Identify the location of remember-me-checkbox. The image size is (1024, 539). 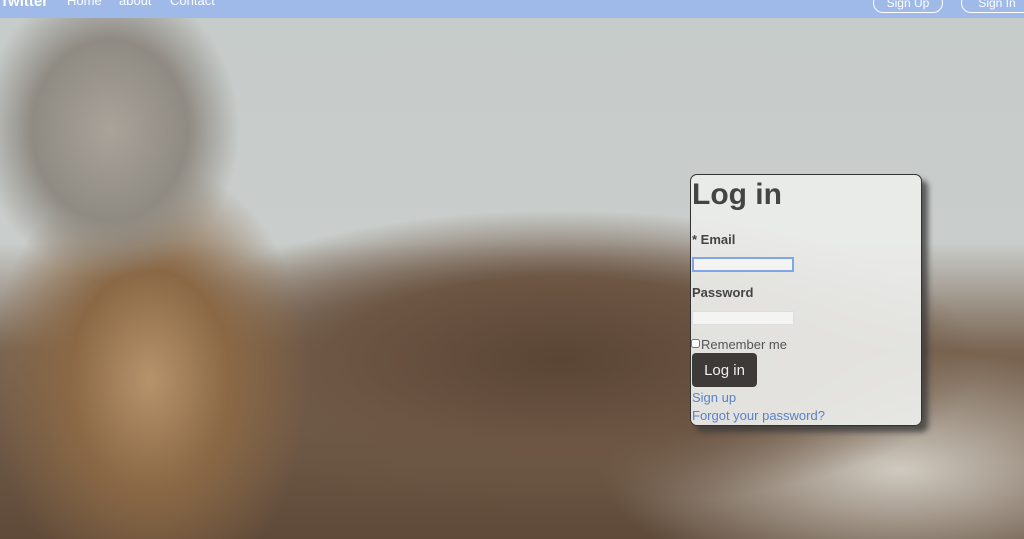
(695, 343).